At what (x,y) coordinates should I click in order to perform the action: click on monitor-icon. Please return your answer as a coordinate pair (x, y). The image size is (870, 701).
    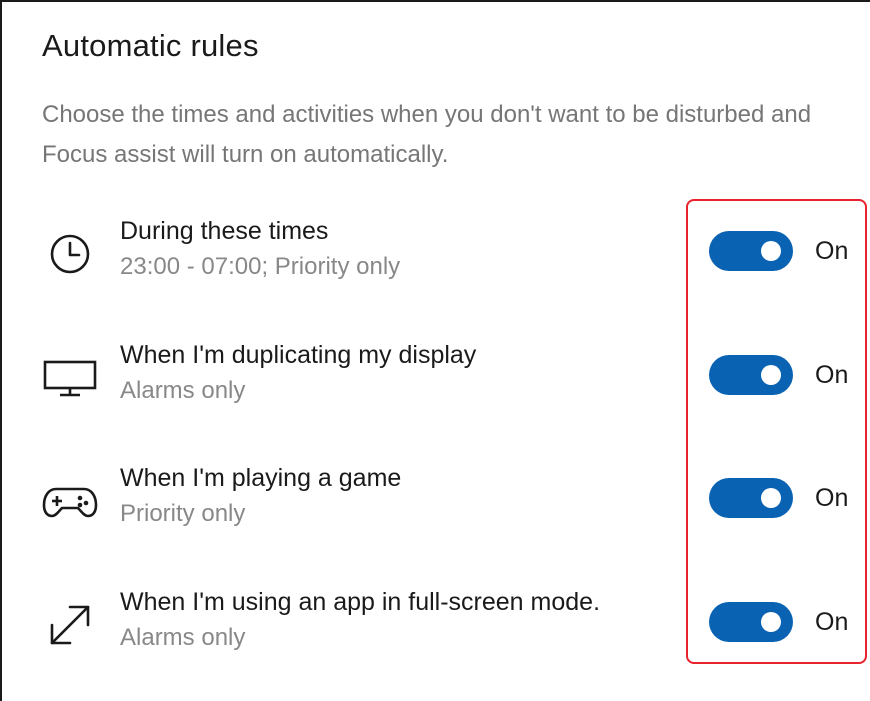
    Looking at the image, I should click on (70, 378).